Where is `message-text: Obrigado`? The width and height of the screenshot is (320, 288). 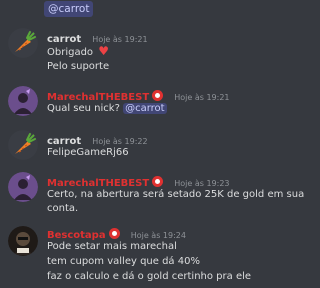
message-text: Obrigado is located at coordinates (70, 52).